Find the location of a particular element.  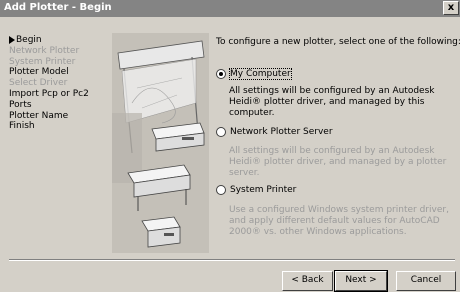

close-button: x is located at coordinates (451, 8).